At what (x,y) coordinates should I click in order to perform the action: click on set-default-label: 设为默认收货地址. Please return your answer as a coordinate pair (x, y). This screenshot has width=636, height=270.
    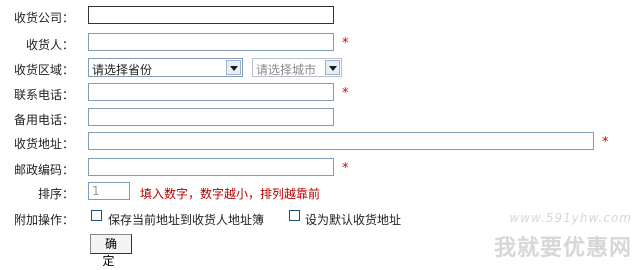
    Looking at the image, I should click on (353, 219).